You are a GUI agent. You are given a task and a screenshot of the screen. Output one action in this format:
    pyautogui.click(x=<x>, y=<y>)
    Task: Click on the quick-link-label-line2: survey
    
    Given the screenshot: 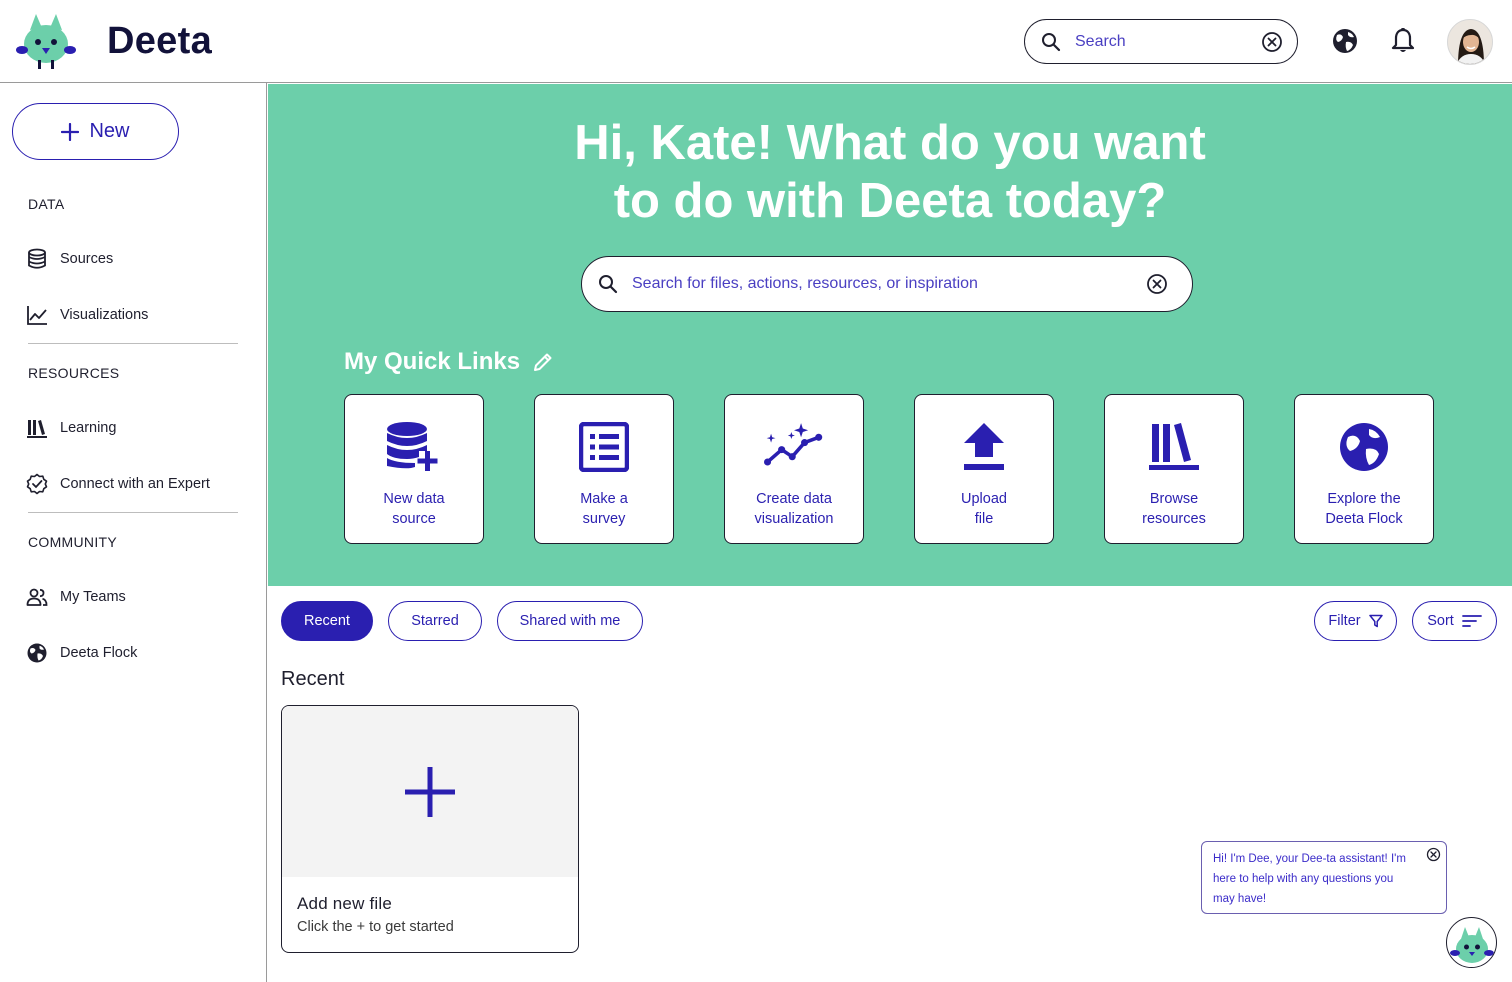 What is the action you would take?
    pyautogui.click(x=604, y=519)
    